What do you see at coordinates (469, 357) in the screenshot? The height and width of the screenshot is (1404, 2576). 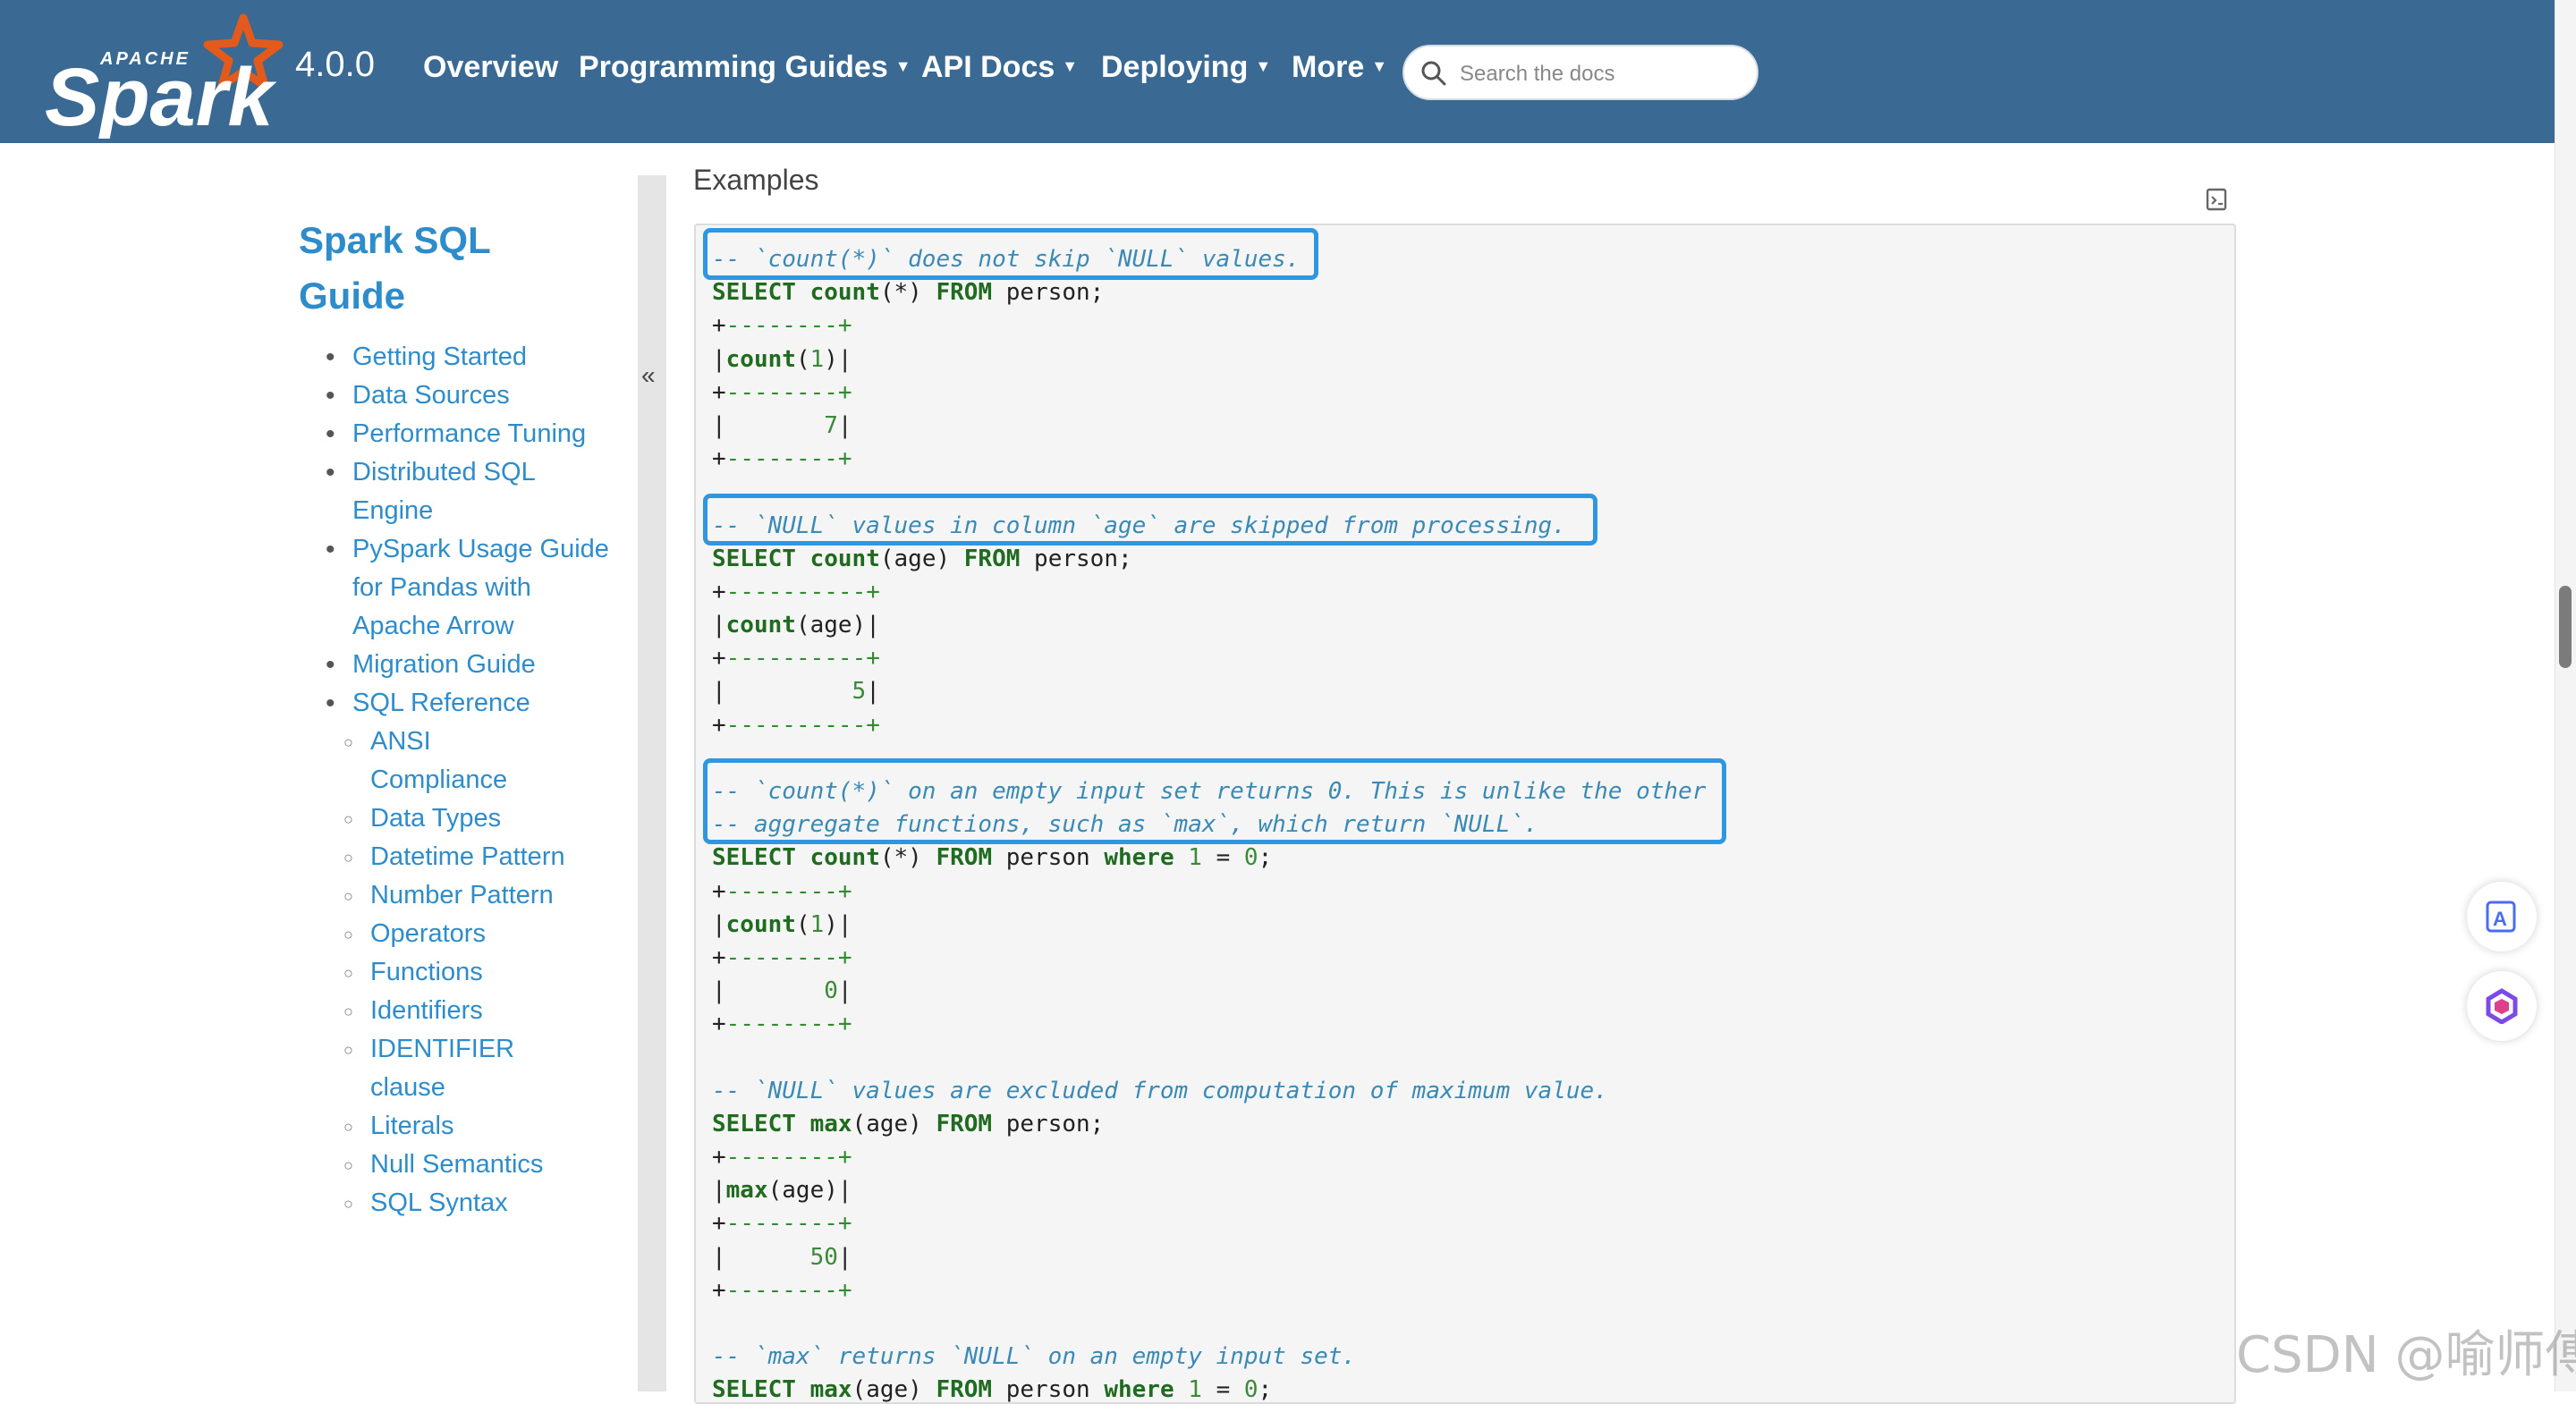 I see `sidebar-item-getting-started: Getting Started` at bounding box center [469, 357].